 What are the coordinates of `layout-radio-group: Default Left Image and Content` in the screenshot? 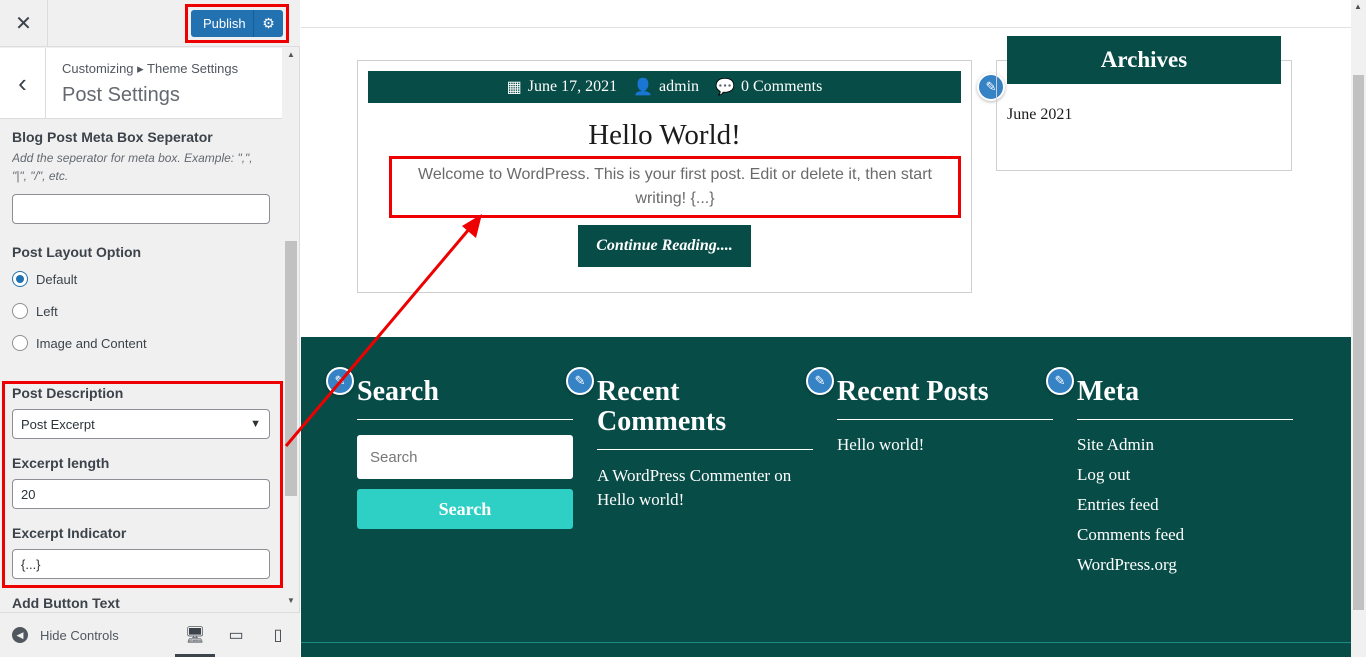 It's located at (79, 311).